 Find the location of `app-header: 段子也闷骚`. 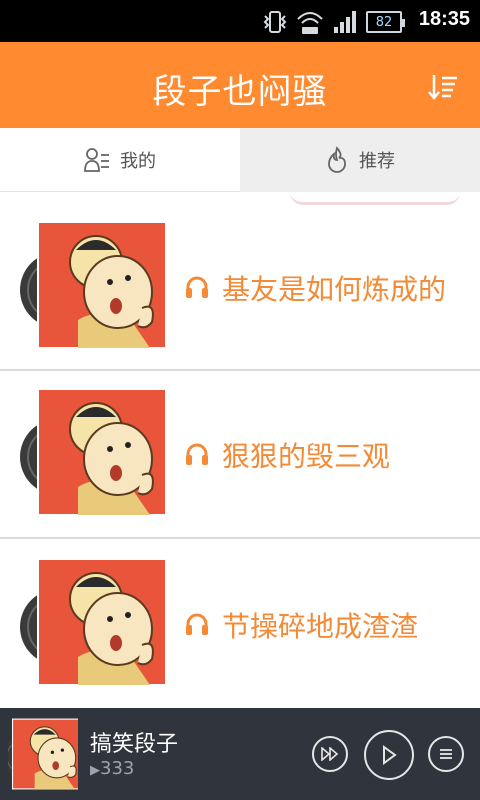

app-header: 段子也闷骚 is located at coordinates (240, 85).